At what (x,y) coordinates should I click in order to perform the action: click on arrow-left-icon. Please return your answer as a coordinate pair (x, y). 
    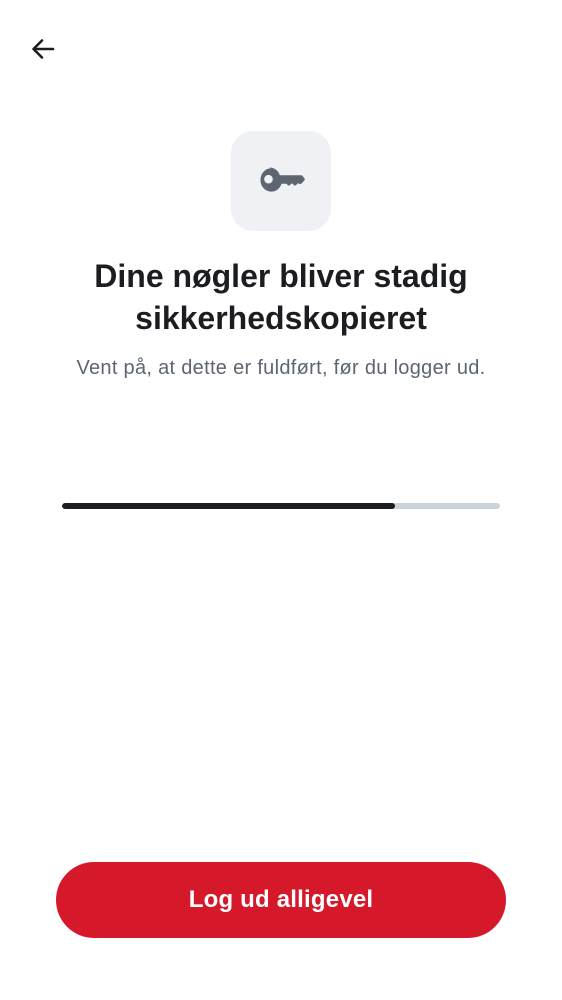
    Looking at the image, I should click on (43, 51).